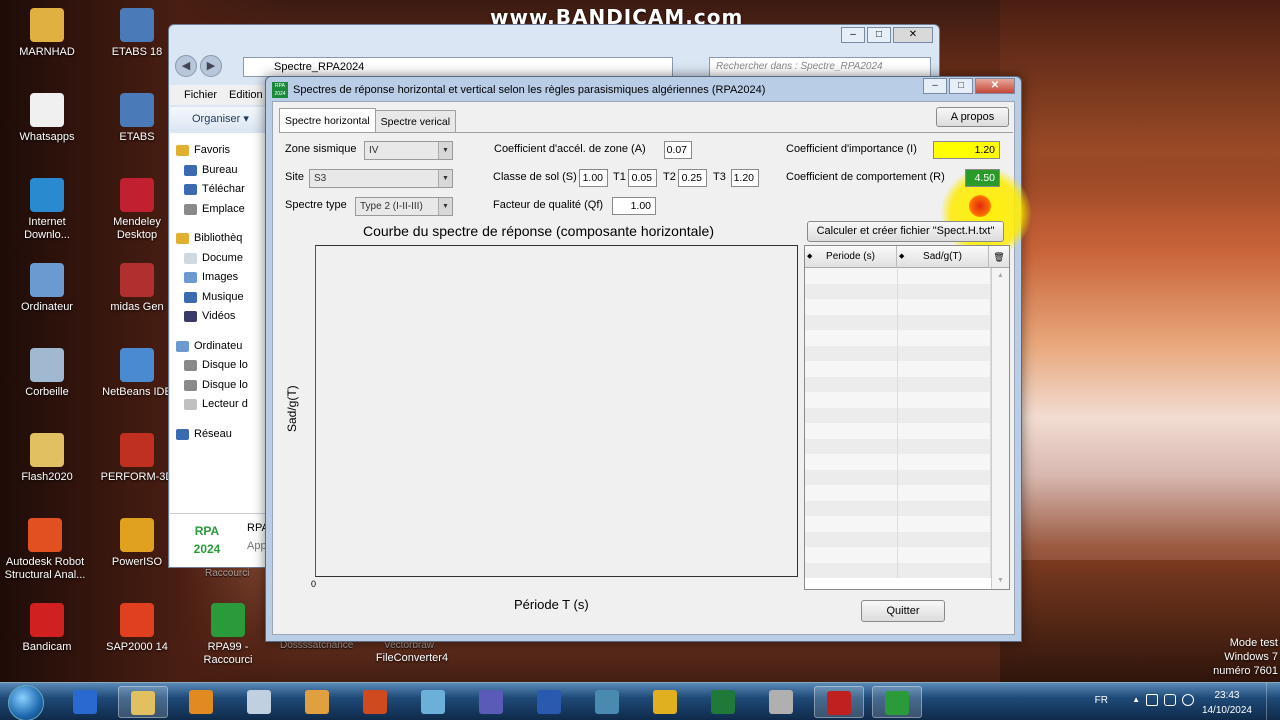 This screenshot has height=720, width=1280. What do you see at coordinates (1136, 699) in the screenshot?
I see `tray-up-icon: ▲` at bounding box center [1136, 699].